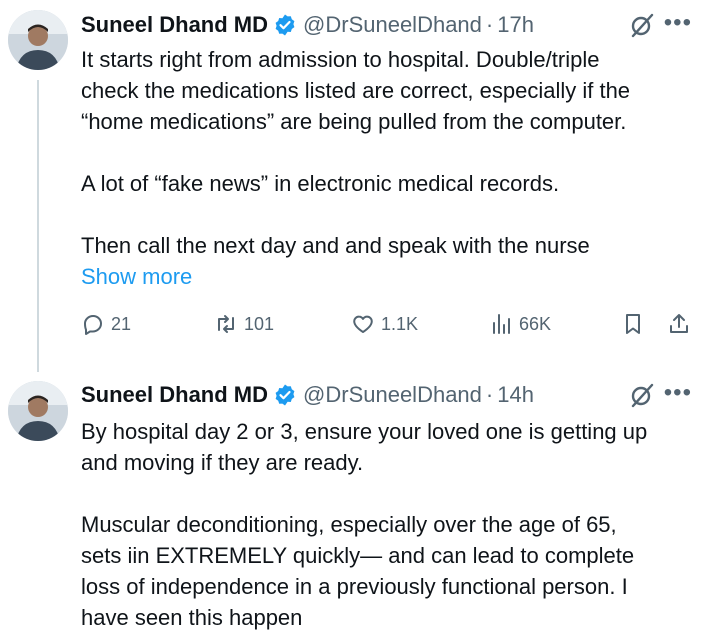  What do you see at coordinates (259, 323) in the screenshot?
I see `repost-count: 101` at bounding box center [259, 323].